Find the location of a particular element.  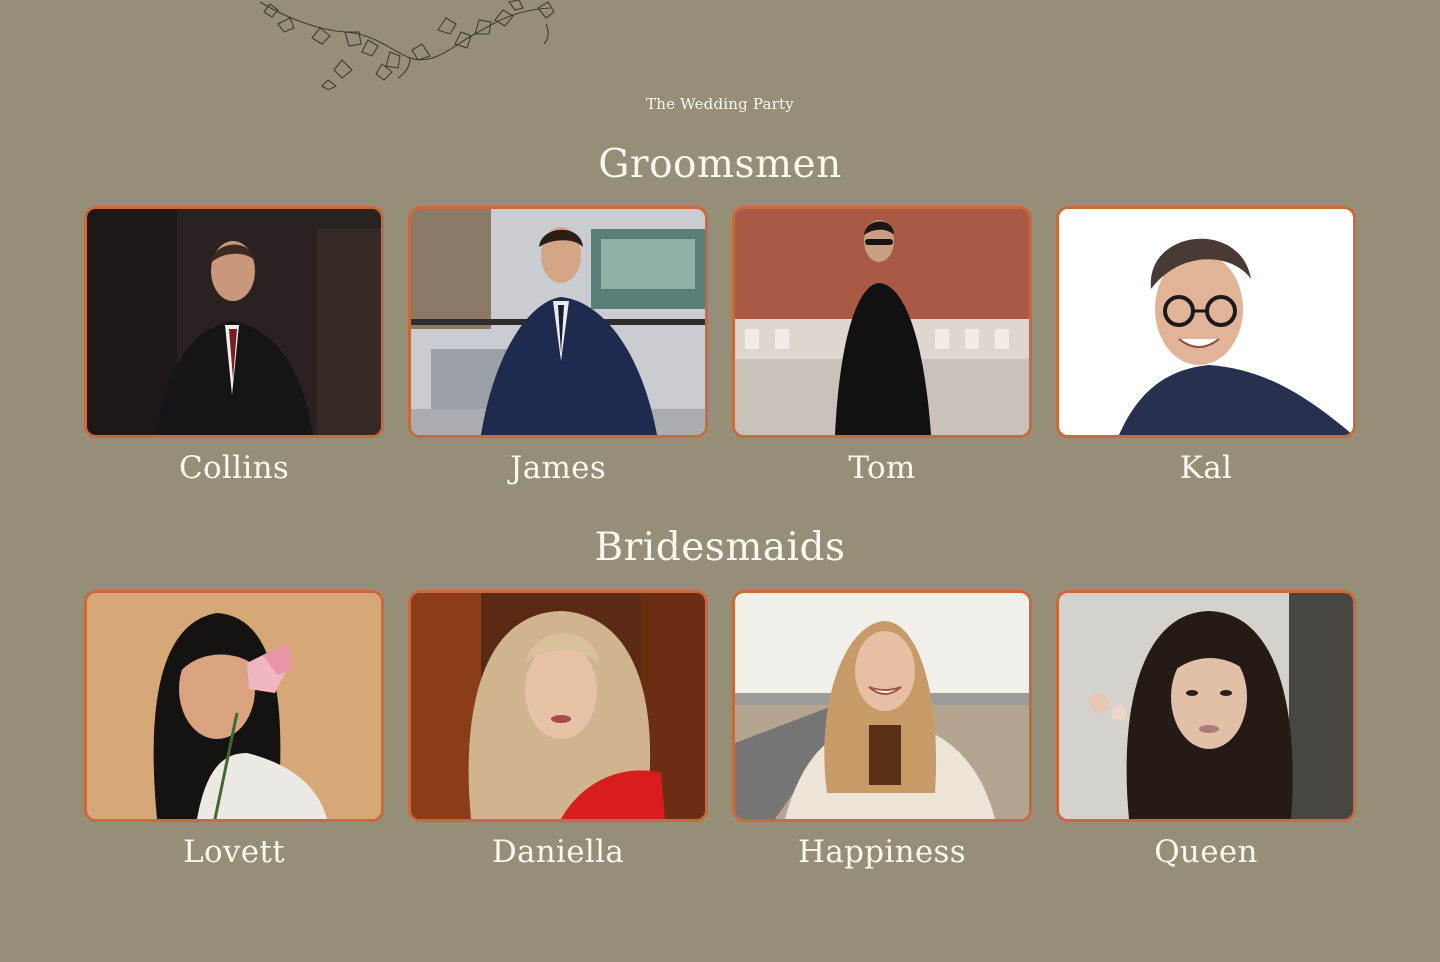

bridesmaid-card: Queen is located at coordinates (1206, 730).